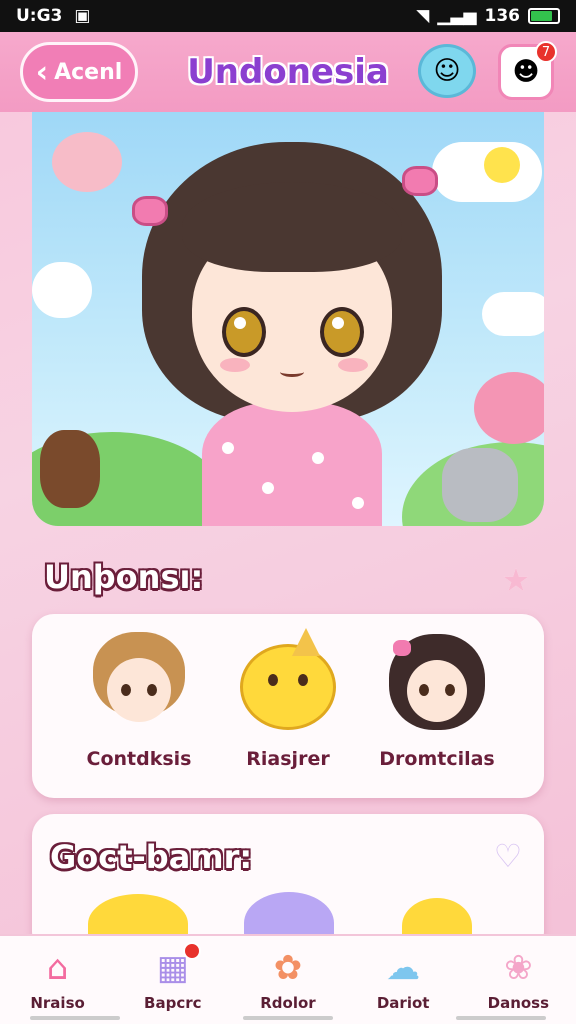  What do you see at coordinates (174, 967) in the screenshot?
I see `box-icon: ▦` at bounding box center [174, 967].